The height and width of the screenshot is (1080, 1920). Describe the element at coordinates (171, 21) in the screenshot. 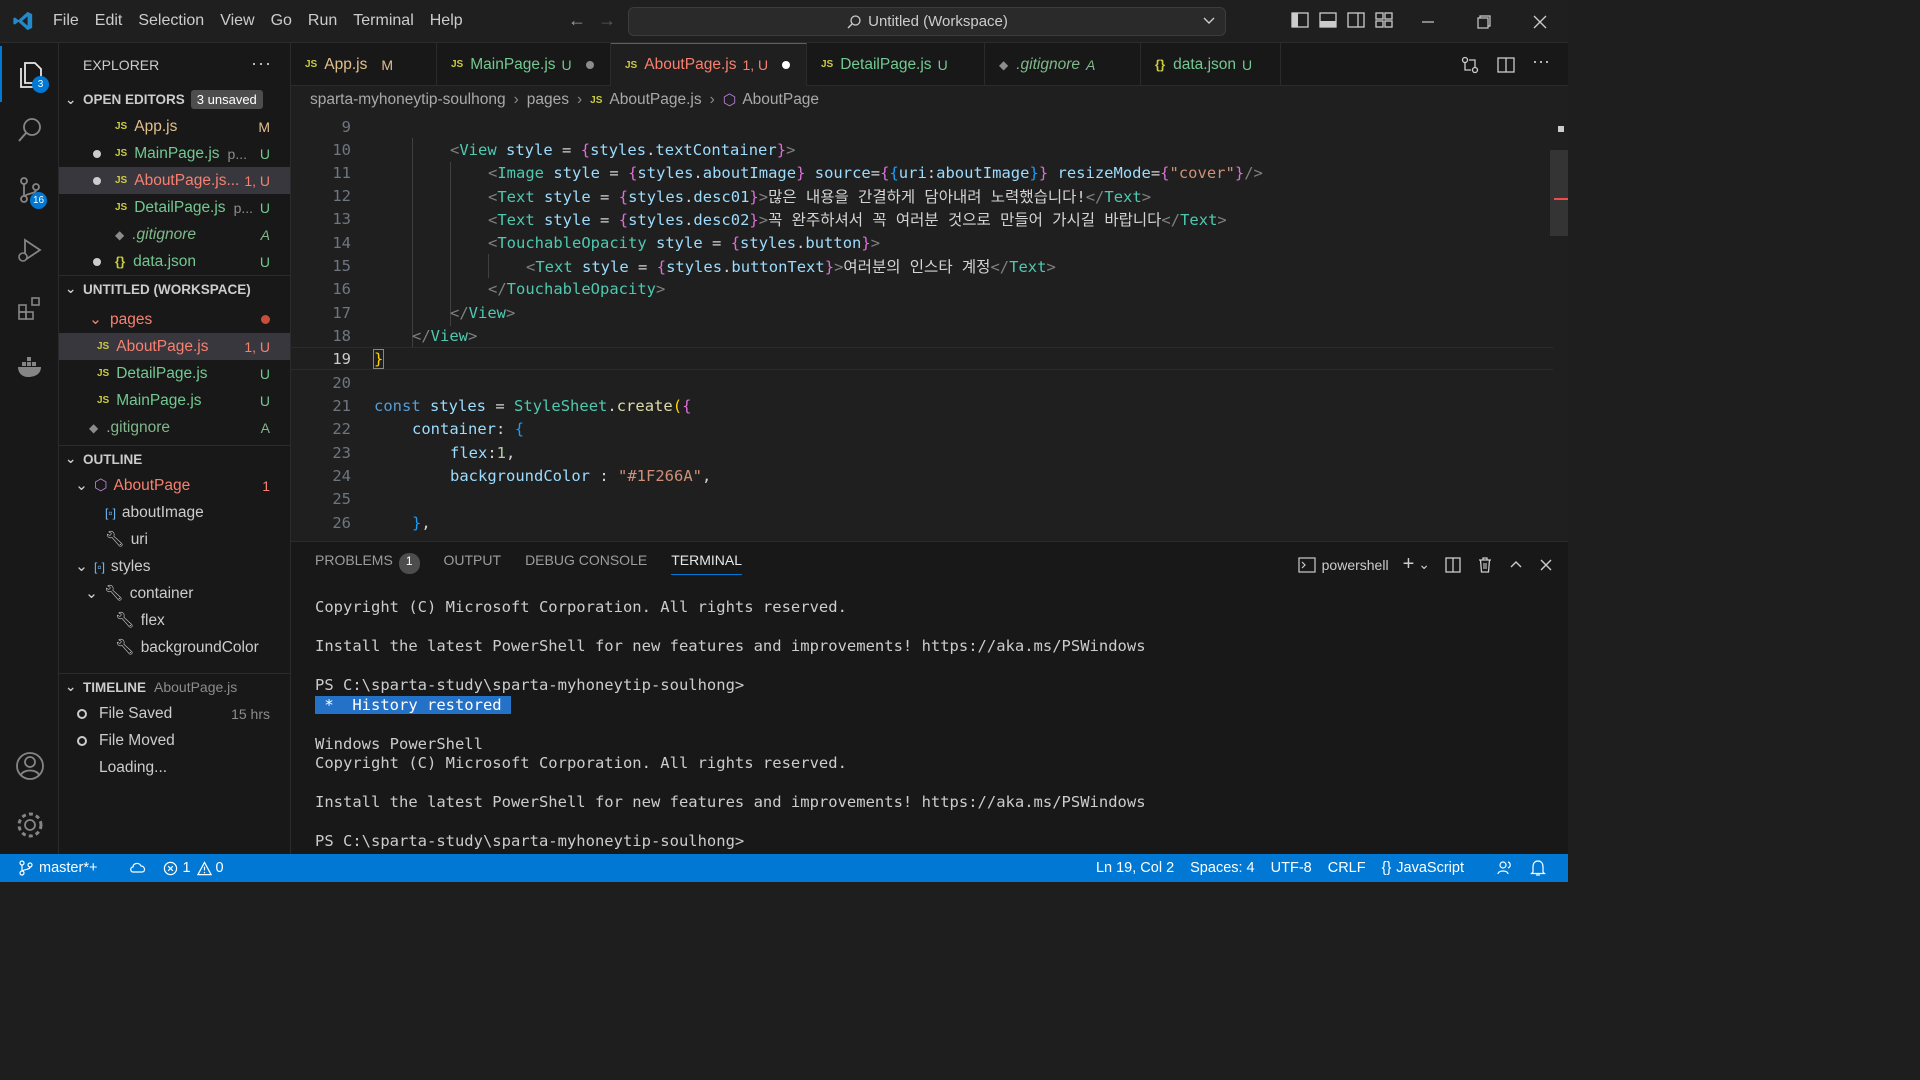

I see `menu-selection: Selection` at that location.